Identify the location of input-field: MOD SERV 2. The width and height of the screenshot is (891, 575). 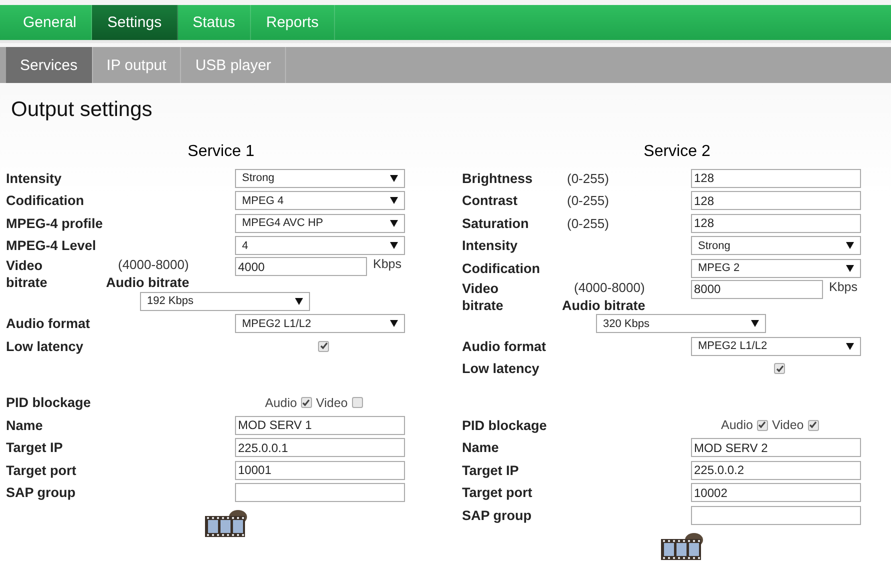
(776, 448).